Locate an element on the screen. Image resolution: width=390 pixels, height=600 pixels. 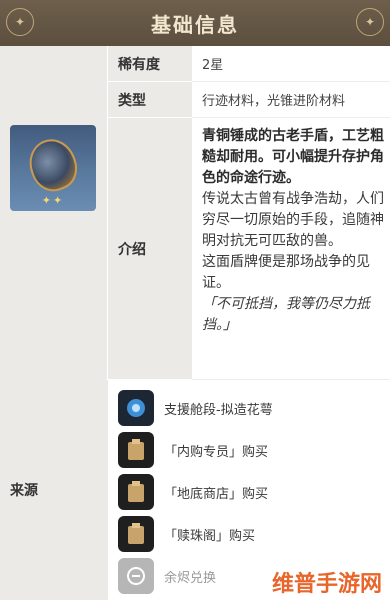
section-title: 基础信息 is located at coordinates (195, 24).